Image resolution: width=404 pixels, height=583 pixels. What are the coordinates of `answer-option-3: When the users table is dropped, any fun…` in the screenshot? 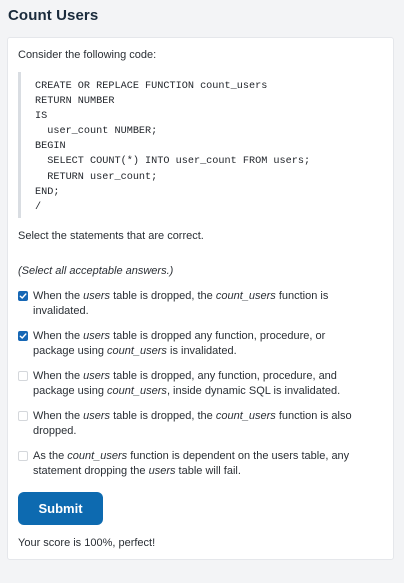 It's located at (193, 384).